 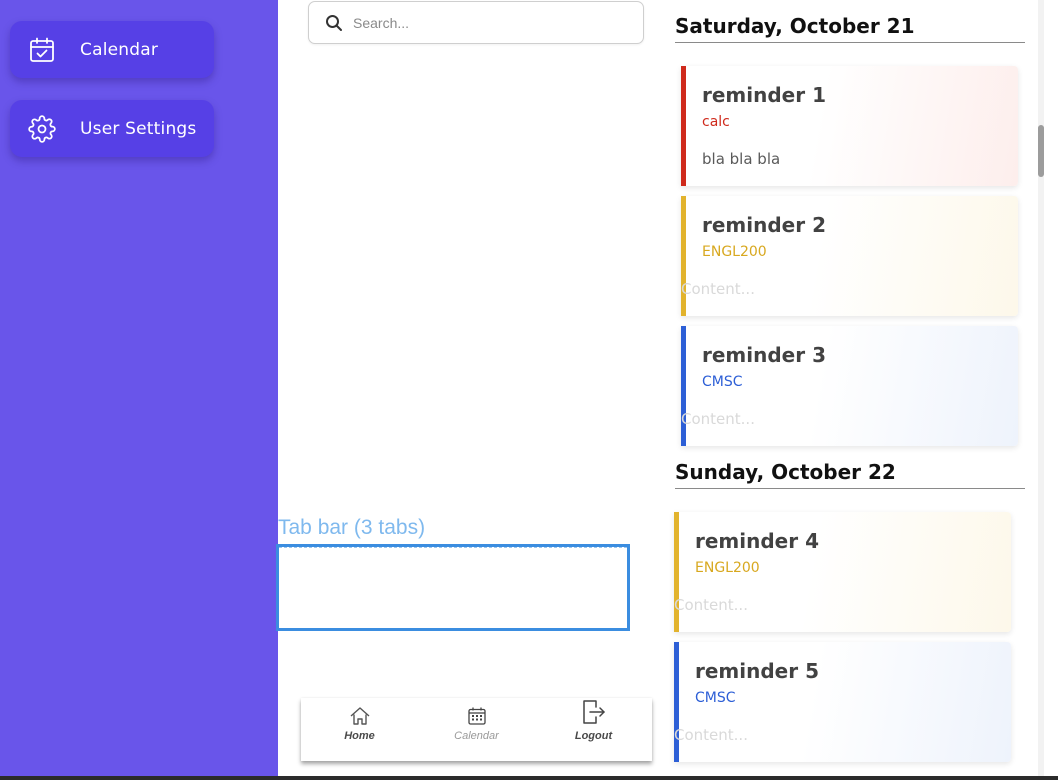 I want to click on tab-home: Home, so click(x=359, y=729).